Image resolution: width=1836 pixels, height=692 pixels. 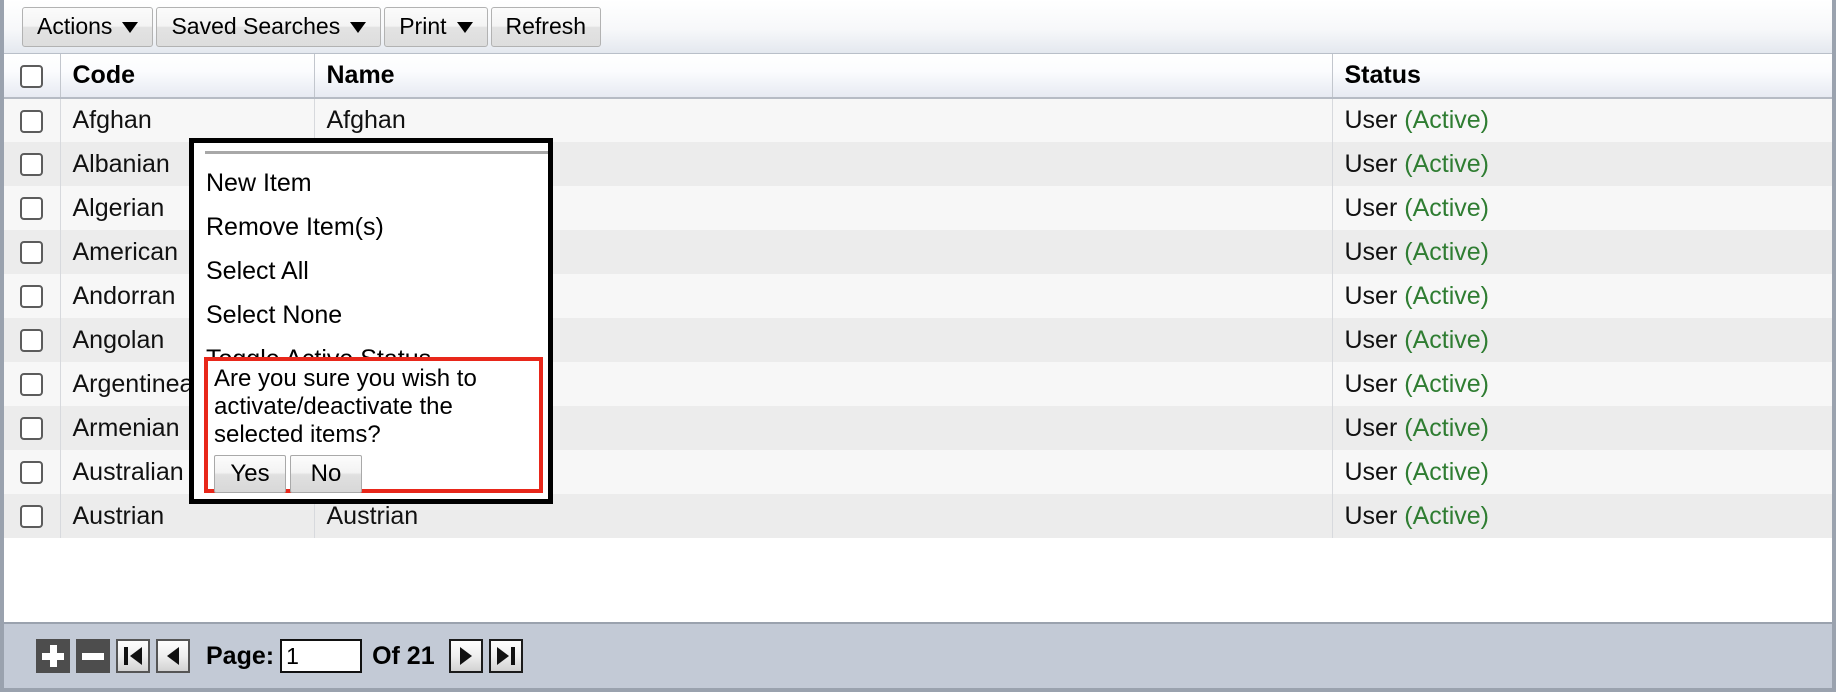 I want to click on print-button: Print, so click(x=436, y=26).